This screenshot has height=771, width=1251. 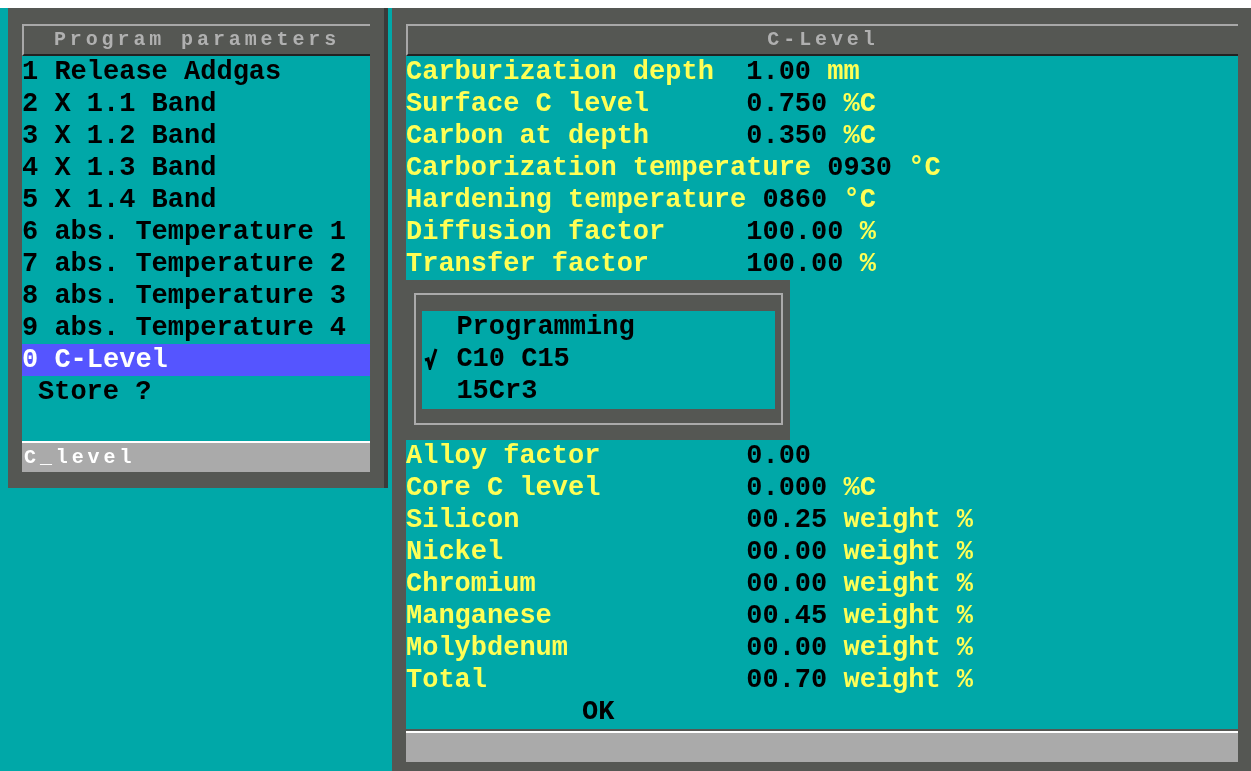 I want to click on menu-item: 8 abs. Temperature 3, so click(x=196, y=296).